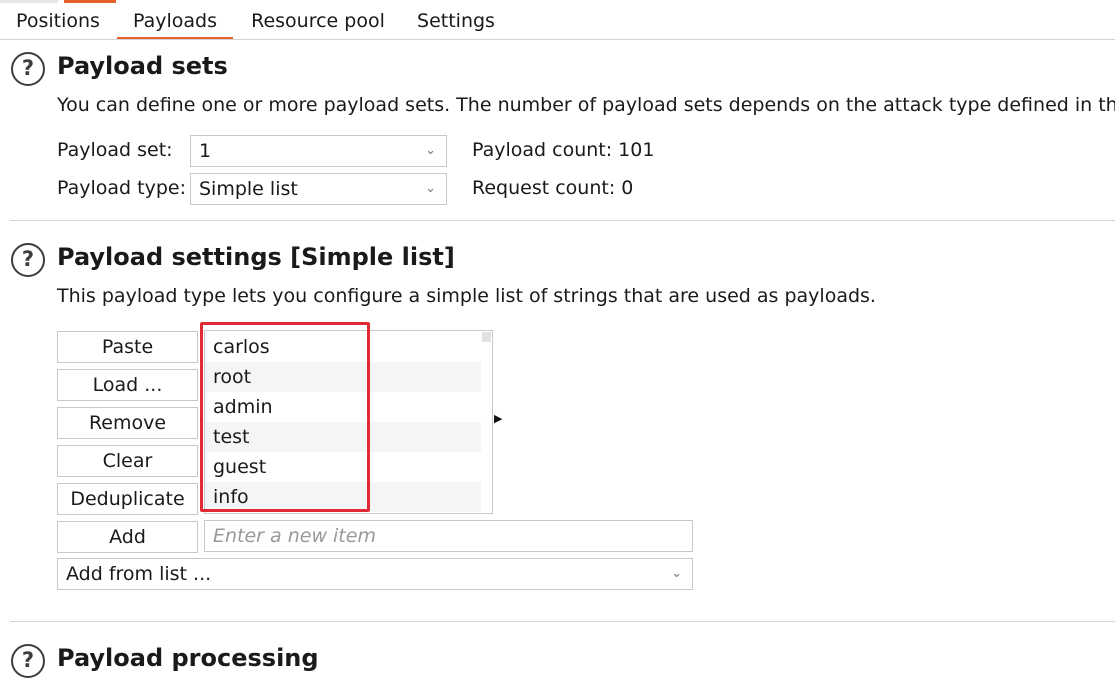  What do you see at coordinates (256, 257) in the screenshot?
I see `payload-settings-title: Payload settings [Simple list]` at bounding box center [256, 257].